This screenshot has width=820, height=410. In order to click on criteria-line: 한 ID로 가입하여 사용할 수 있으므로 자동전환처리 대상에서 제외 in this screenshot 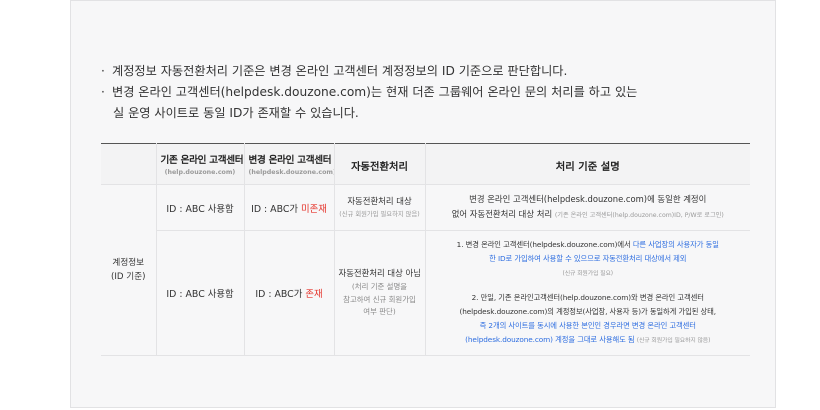, I will do `click(588, 259)`.